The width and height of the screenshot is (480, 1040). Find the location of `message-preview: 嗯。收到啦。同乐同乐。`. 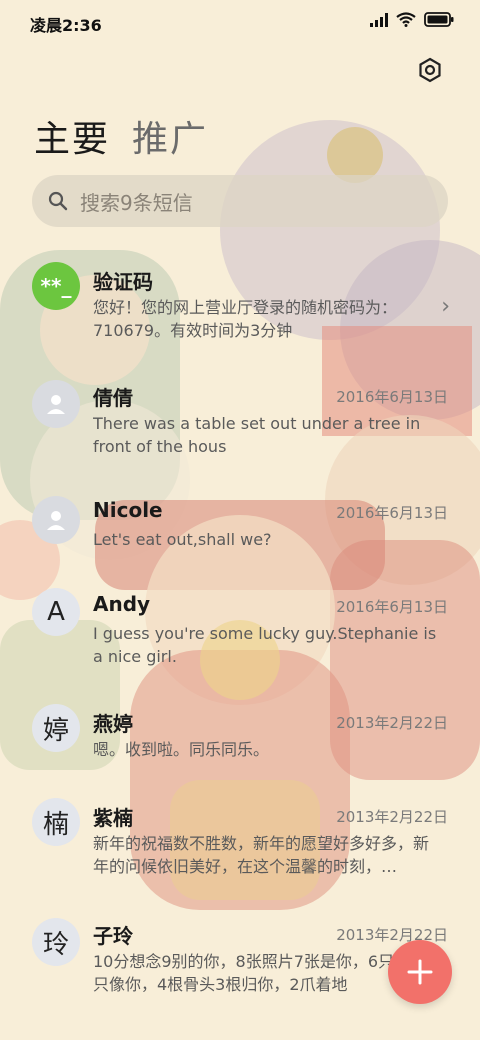

message-preview: 嗯。收到啦。同乐同乐。 is located at coordinates (181, 749).